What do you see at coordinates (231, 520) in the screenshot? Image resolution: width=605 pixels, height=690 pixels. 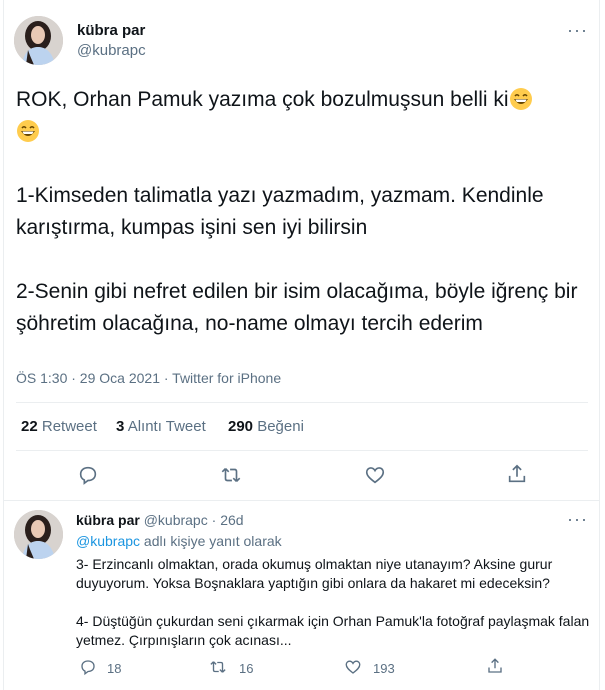 I see `reply-time: 26d` at bounding box center [231, 520].